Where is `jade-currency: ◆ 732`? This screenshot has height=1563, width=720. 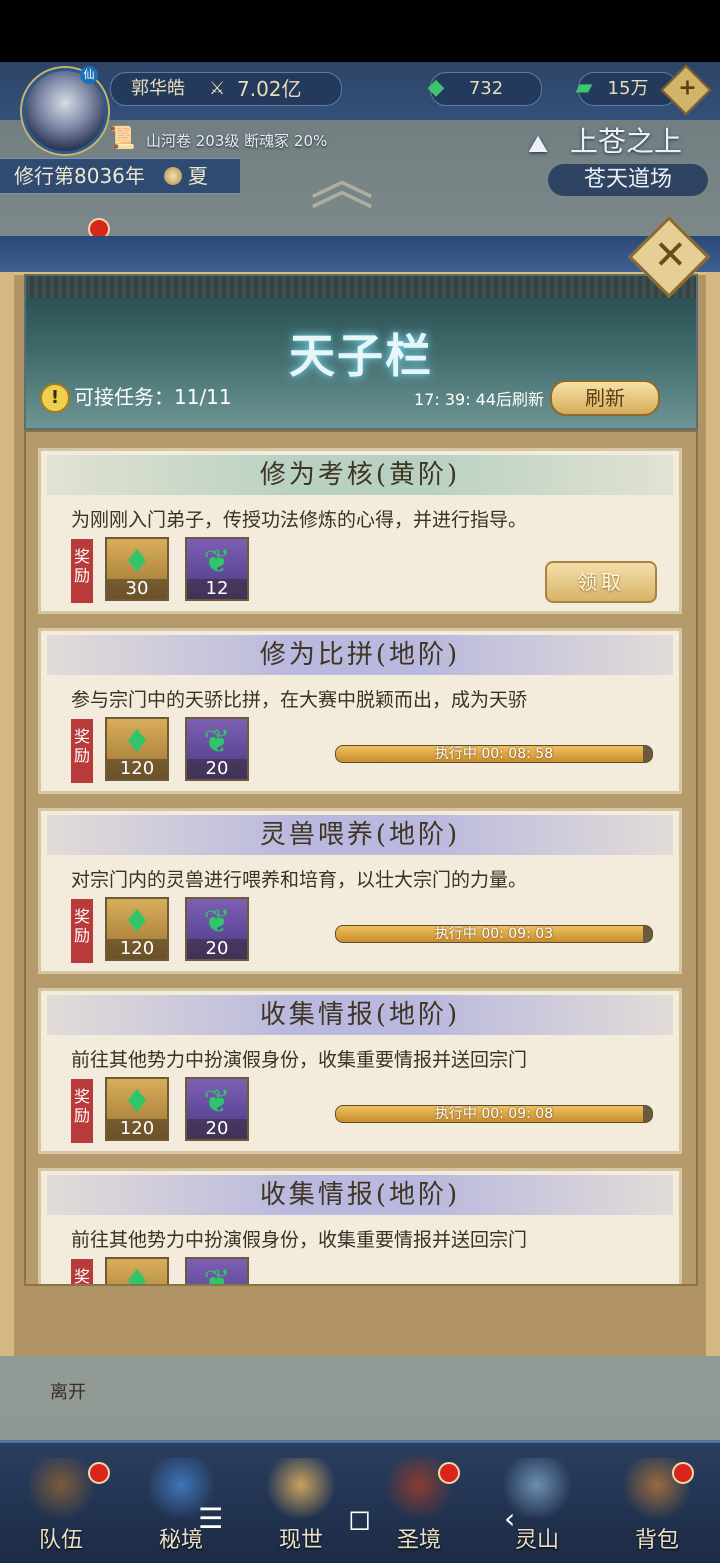 jade-currency: ◆ 732 is located at coordinates (485, 89).